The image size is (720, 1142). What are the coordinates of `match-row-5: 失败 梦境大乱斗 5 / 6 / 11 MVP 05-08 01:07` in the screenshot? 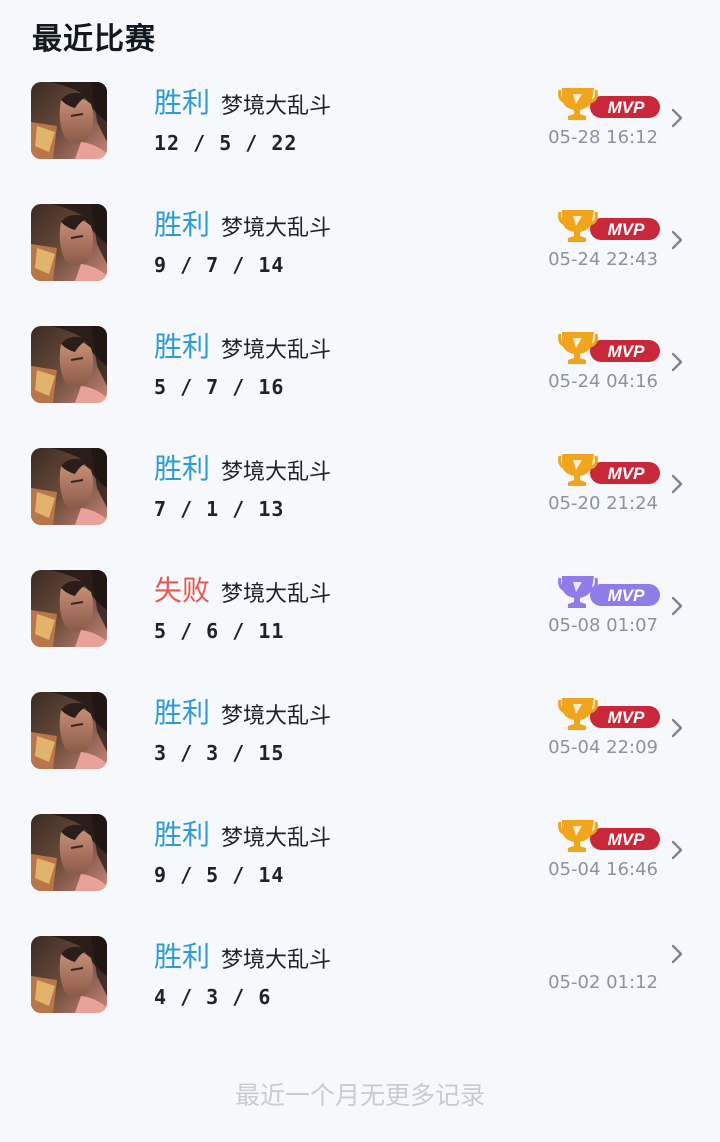 It's located at (360, 610).